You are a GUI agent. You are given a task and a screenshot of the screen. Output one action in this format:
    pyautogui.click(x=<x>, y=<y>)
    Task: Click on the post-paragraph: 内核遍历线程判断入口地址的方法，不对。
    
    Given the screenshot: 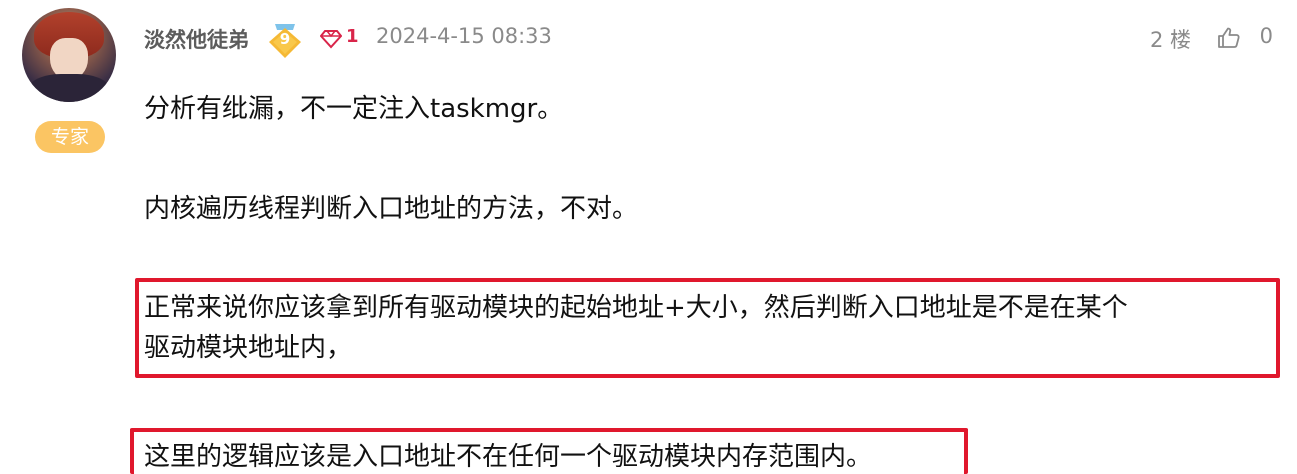 What is the action you would take?
    pyautogui.click(x=391, y=209)
    